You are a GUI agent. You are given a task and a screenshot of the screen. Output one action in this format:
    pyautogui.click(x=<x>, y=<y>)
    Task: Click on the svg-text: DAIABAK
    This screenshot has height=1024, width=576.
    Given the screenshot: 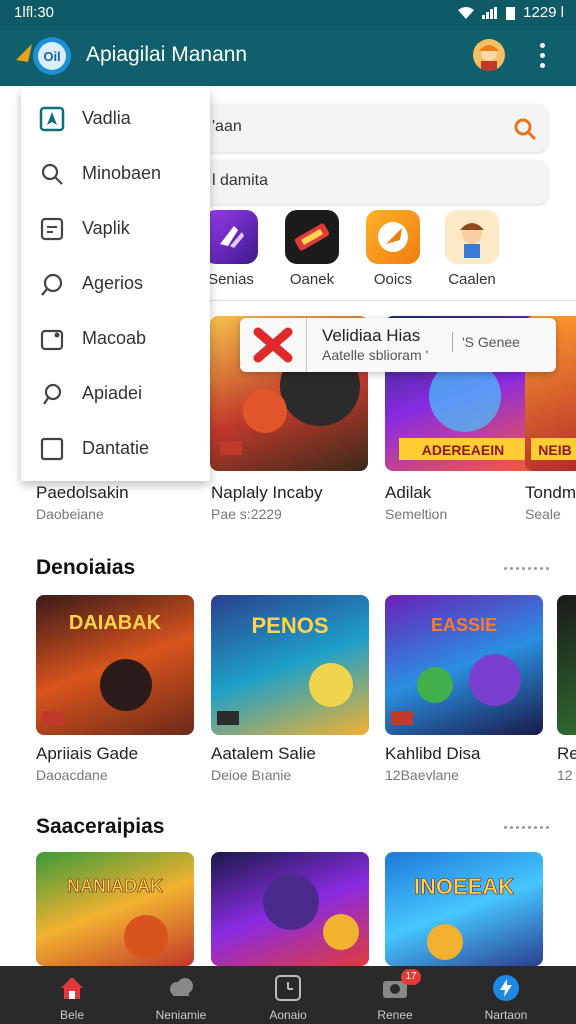 What is the action you would take?
    pyautogui.click(x=115, y=623)
    